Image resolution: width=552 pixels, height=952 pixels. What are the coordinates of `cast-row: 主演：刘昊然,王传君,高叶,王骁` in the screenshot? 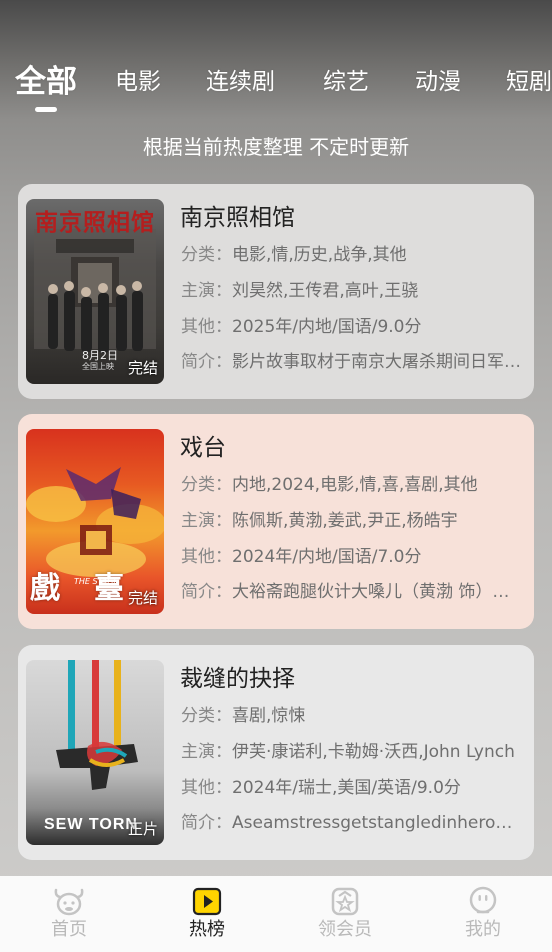 It's located at (300, 291).